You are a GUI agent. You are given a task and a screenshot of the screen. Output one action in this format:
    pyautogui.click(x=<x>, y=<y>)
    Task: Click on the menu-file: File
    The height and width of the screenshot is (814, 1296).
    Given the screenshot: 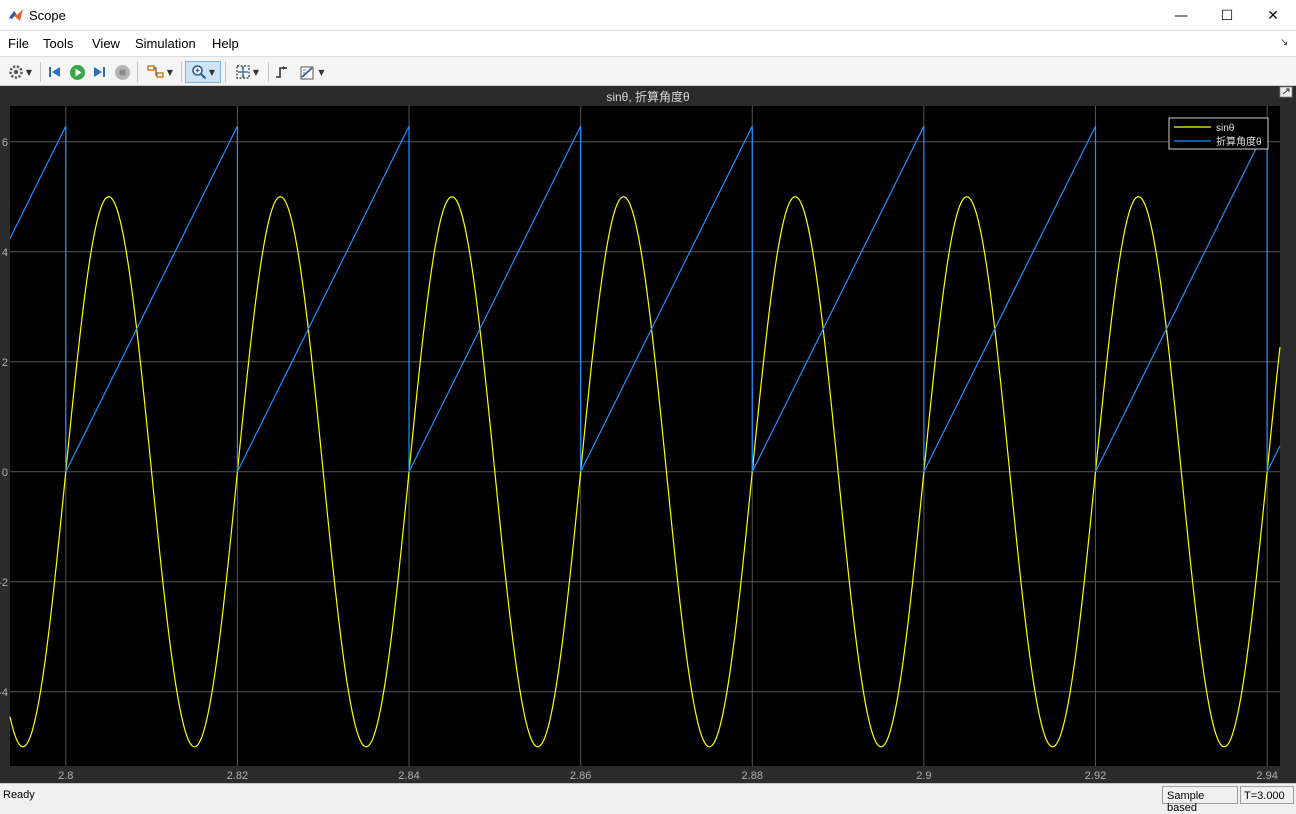 What is the action you would take?
    pyautogui.click(x=18, y=43)
    